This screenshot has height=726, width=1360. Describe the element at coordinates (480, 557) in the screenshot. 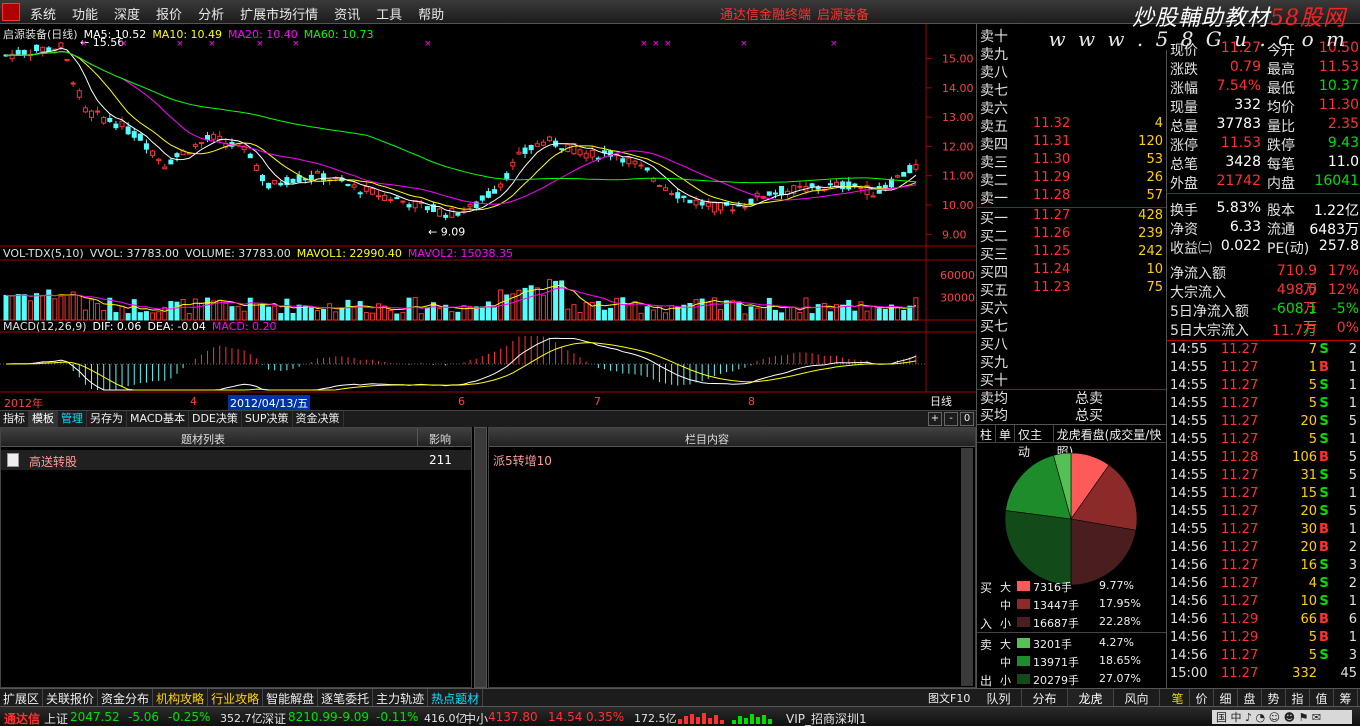

I see `topic-scrollbar` at that location.